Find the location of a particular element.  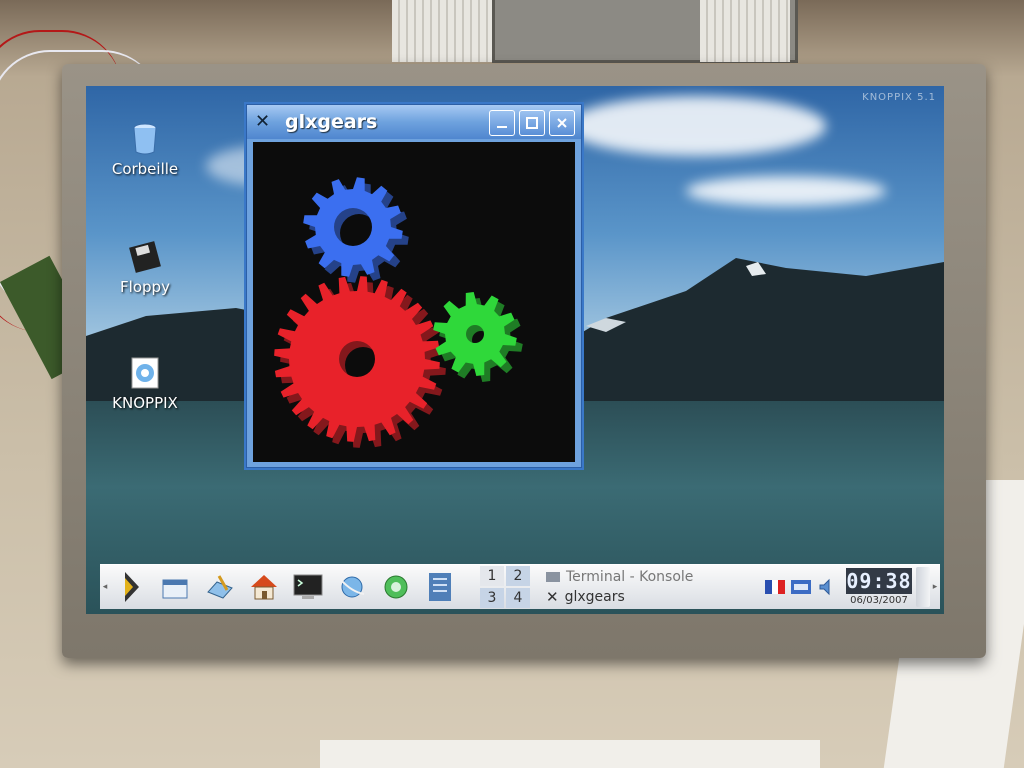

editor-button is located at coordinates (220, 587).